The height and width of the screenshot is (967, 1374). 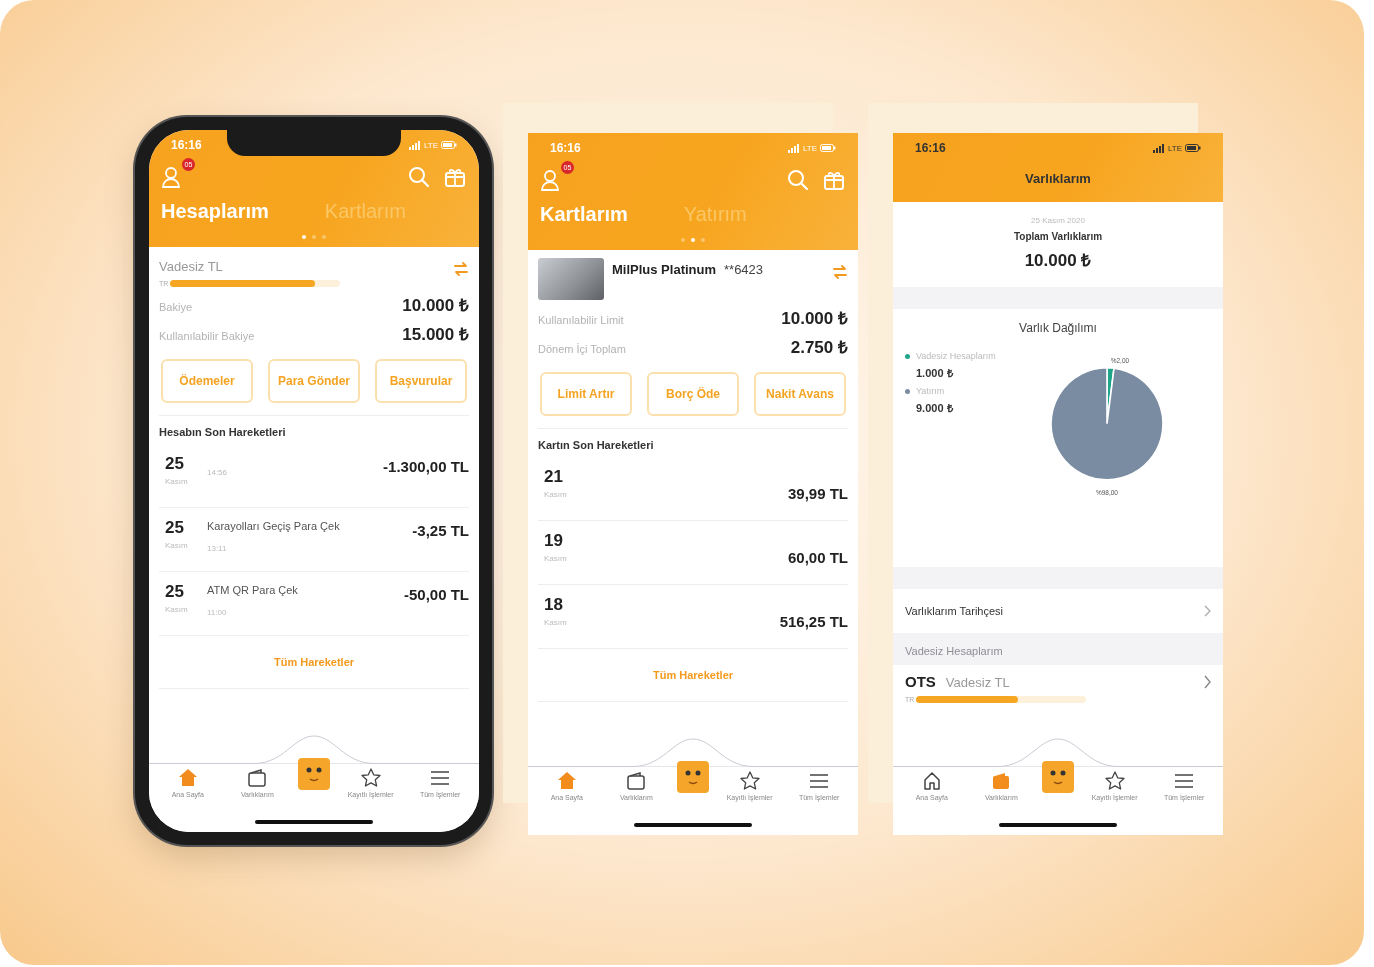 I want to click on transaction-row: 19 Kasım 60,00 TL, so click(x=693, y=553).